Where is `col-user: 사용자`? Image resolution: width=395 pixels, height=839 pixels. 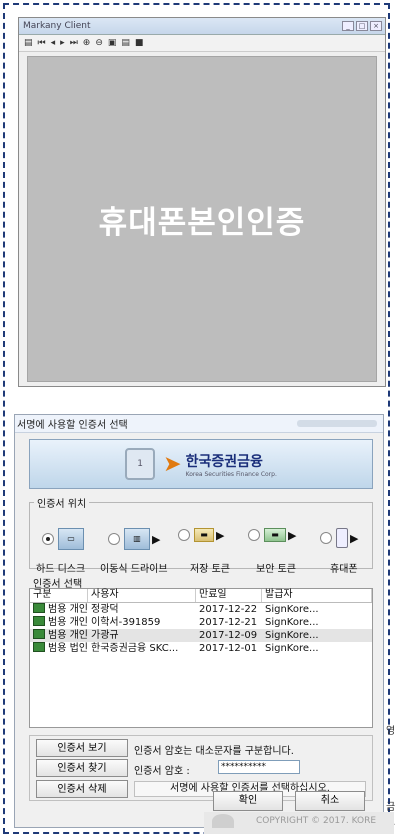 col-user: 사용자 is located at coordinates (142, 595).